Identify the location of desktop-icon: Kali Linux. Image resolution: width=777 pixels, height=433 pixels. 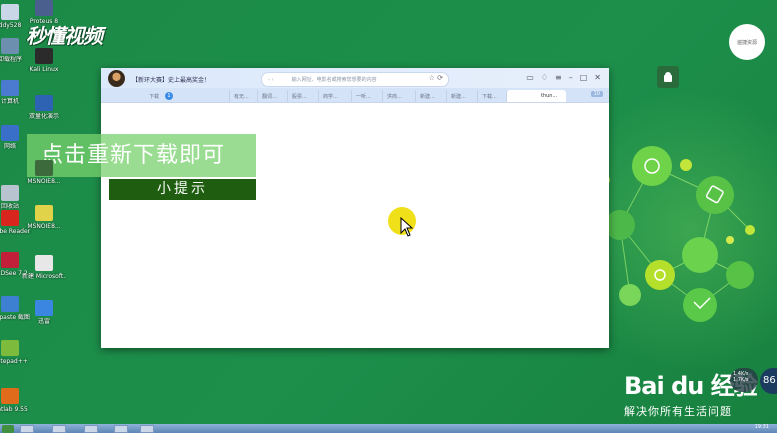
(44, 60).